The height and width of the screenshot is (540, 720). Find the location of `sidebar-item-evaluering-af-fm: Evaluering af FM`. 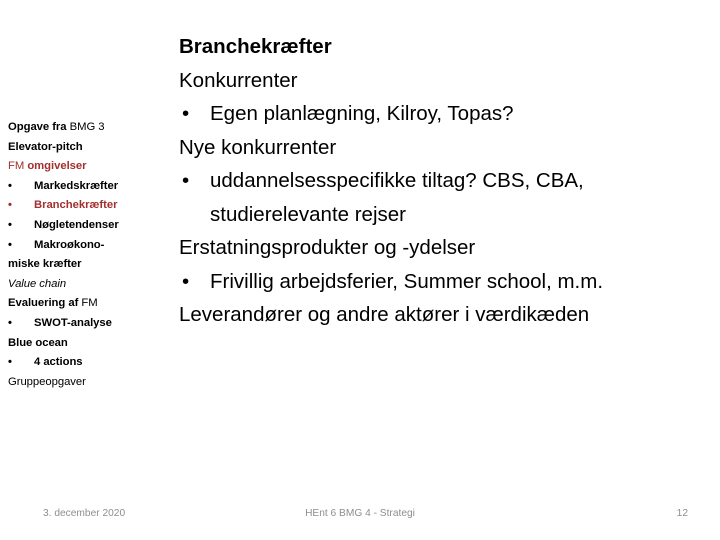

sidebar-item-evaluering-af-fm: Evaluering af FM is located at coordinates (88, 304).